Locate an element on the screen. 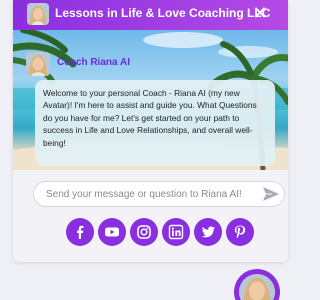 The height and width of the screenshot is (300, 320). coach-name: Coach Riana AI is located at coordinates (93, 62).